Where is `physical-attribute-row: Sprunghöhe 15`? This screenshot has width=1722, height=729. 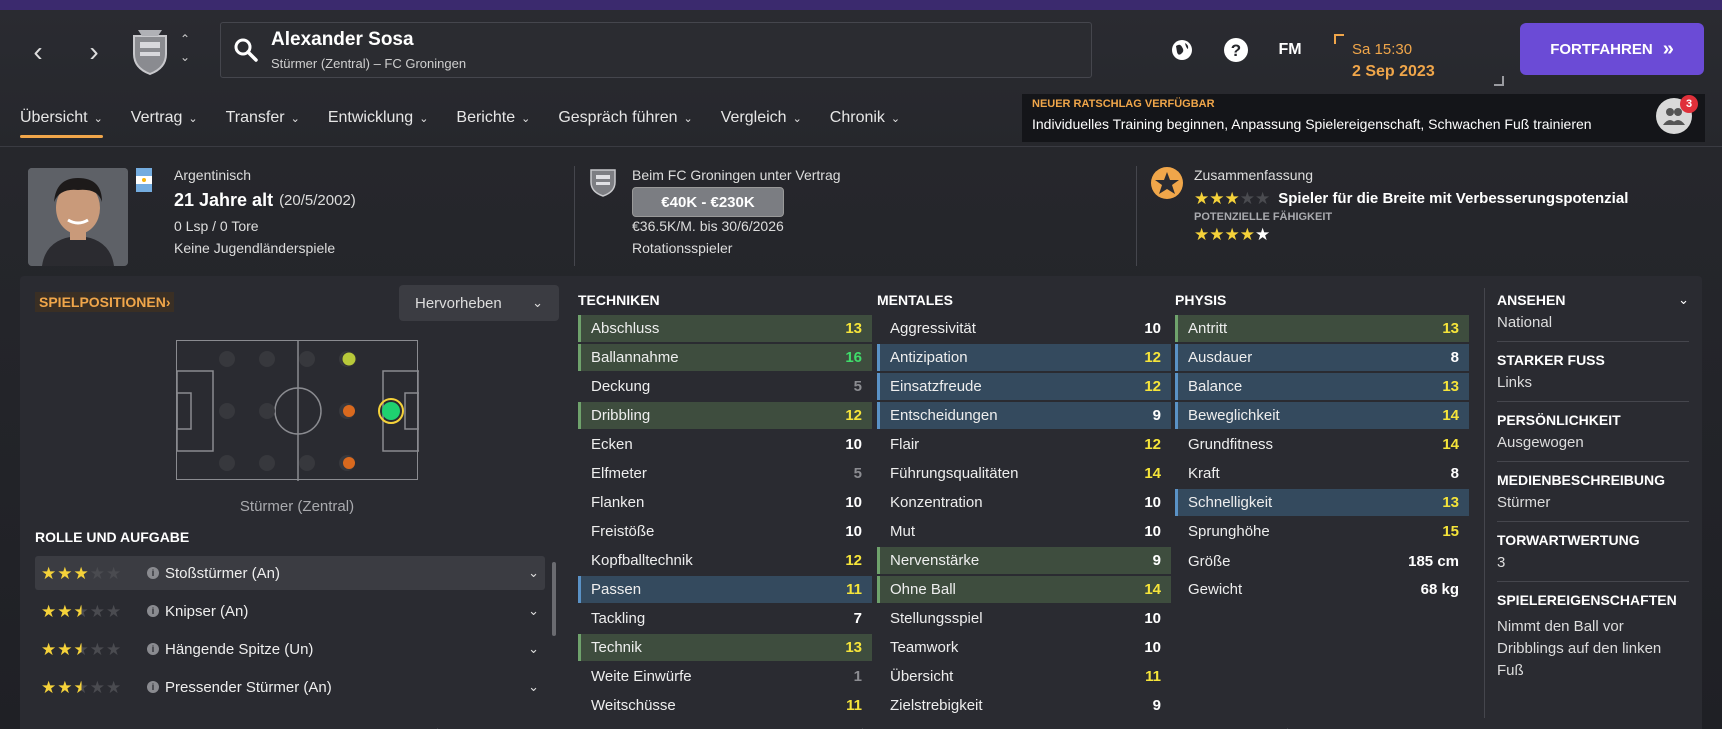 physical-attribute-row: Sprunghöhe 15 is located at coordinates (1322, 531).